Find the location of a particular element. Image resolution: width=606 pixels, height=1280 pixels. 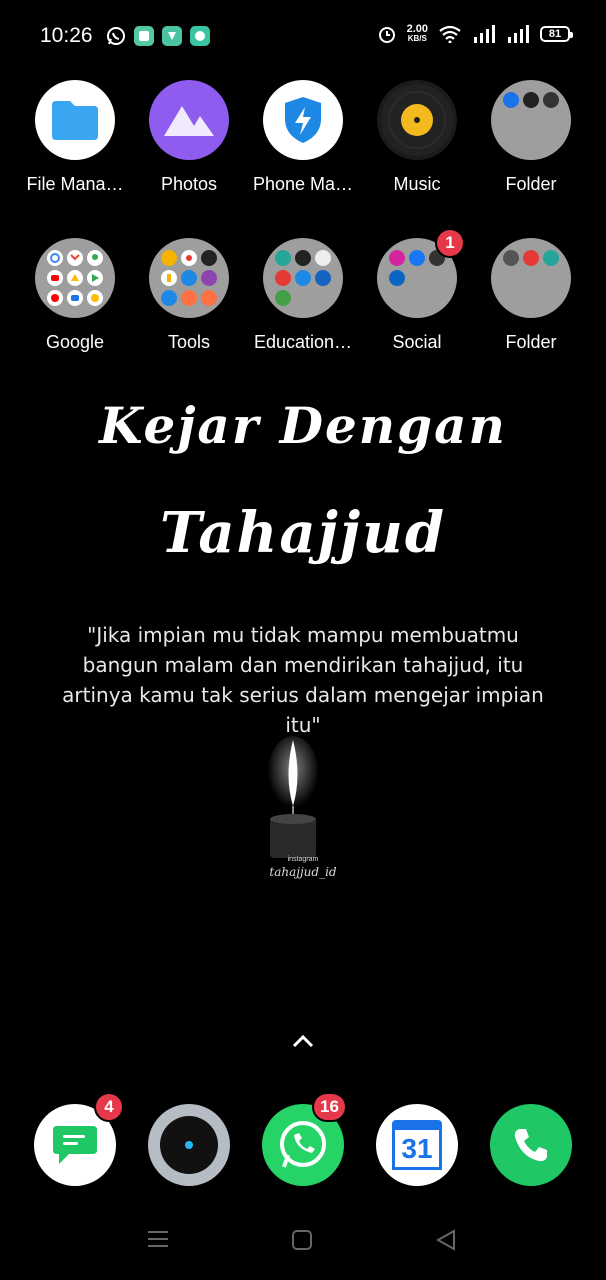

facebook-icon is located at coordinates (417, 258).